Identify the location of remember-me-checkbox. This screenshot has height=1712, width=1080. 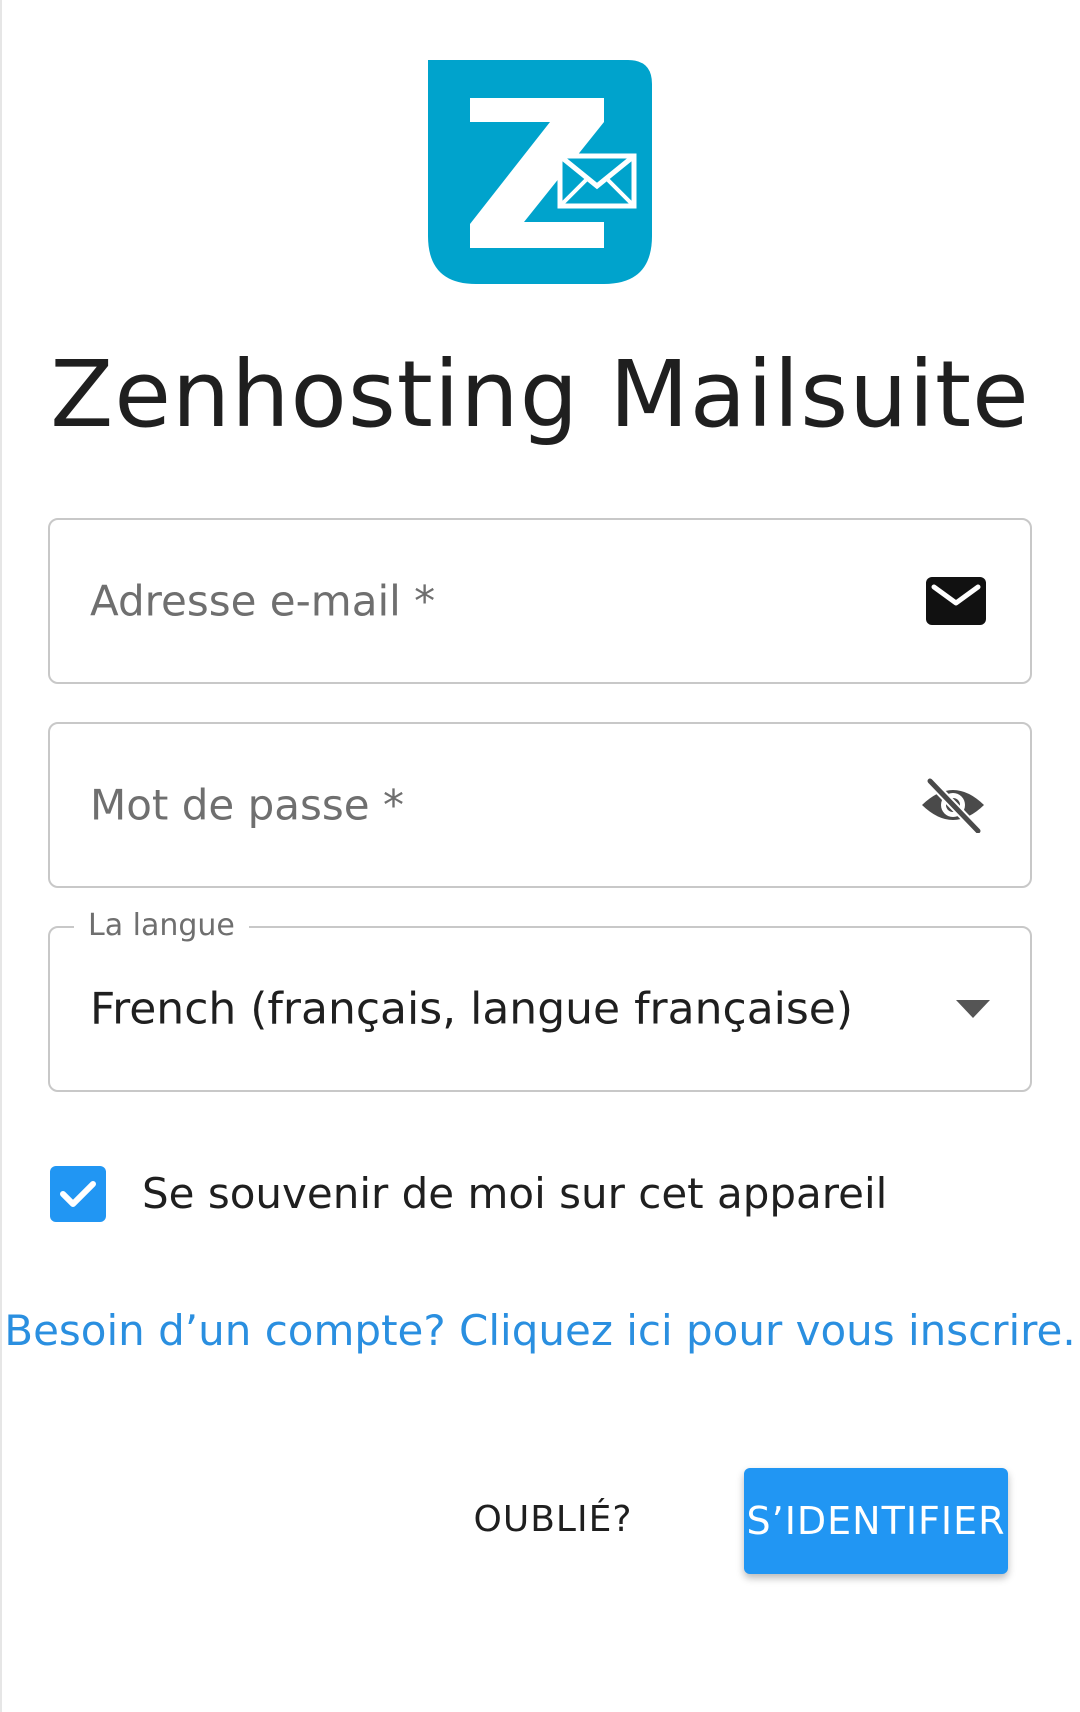
(78, 1194).